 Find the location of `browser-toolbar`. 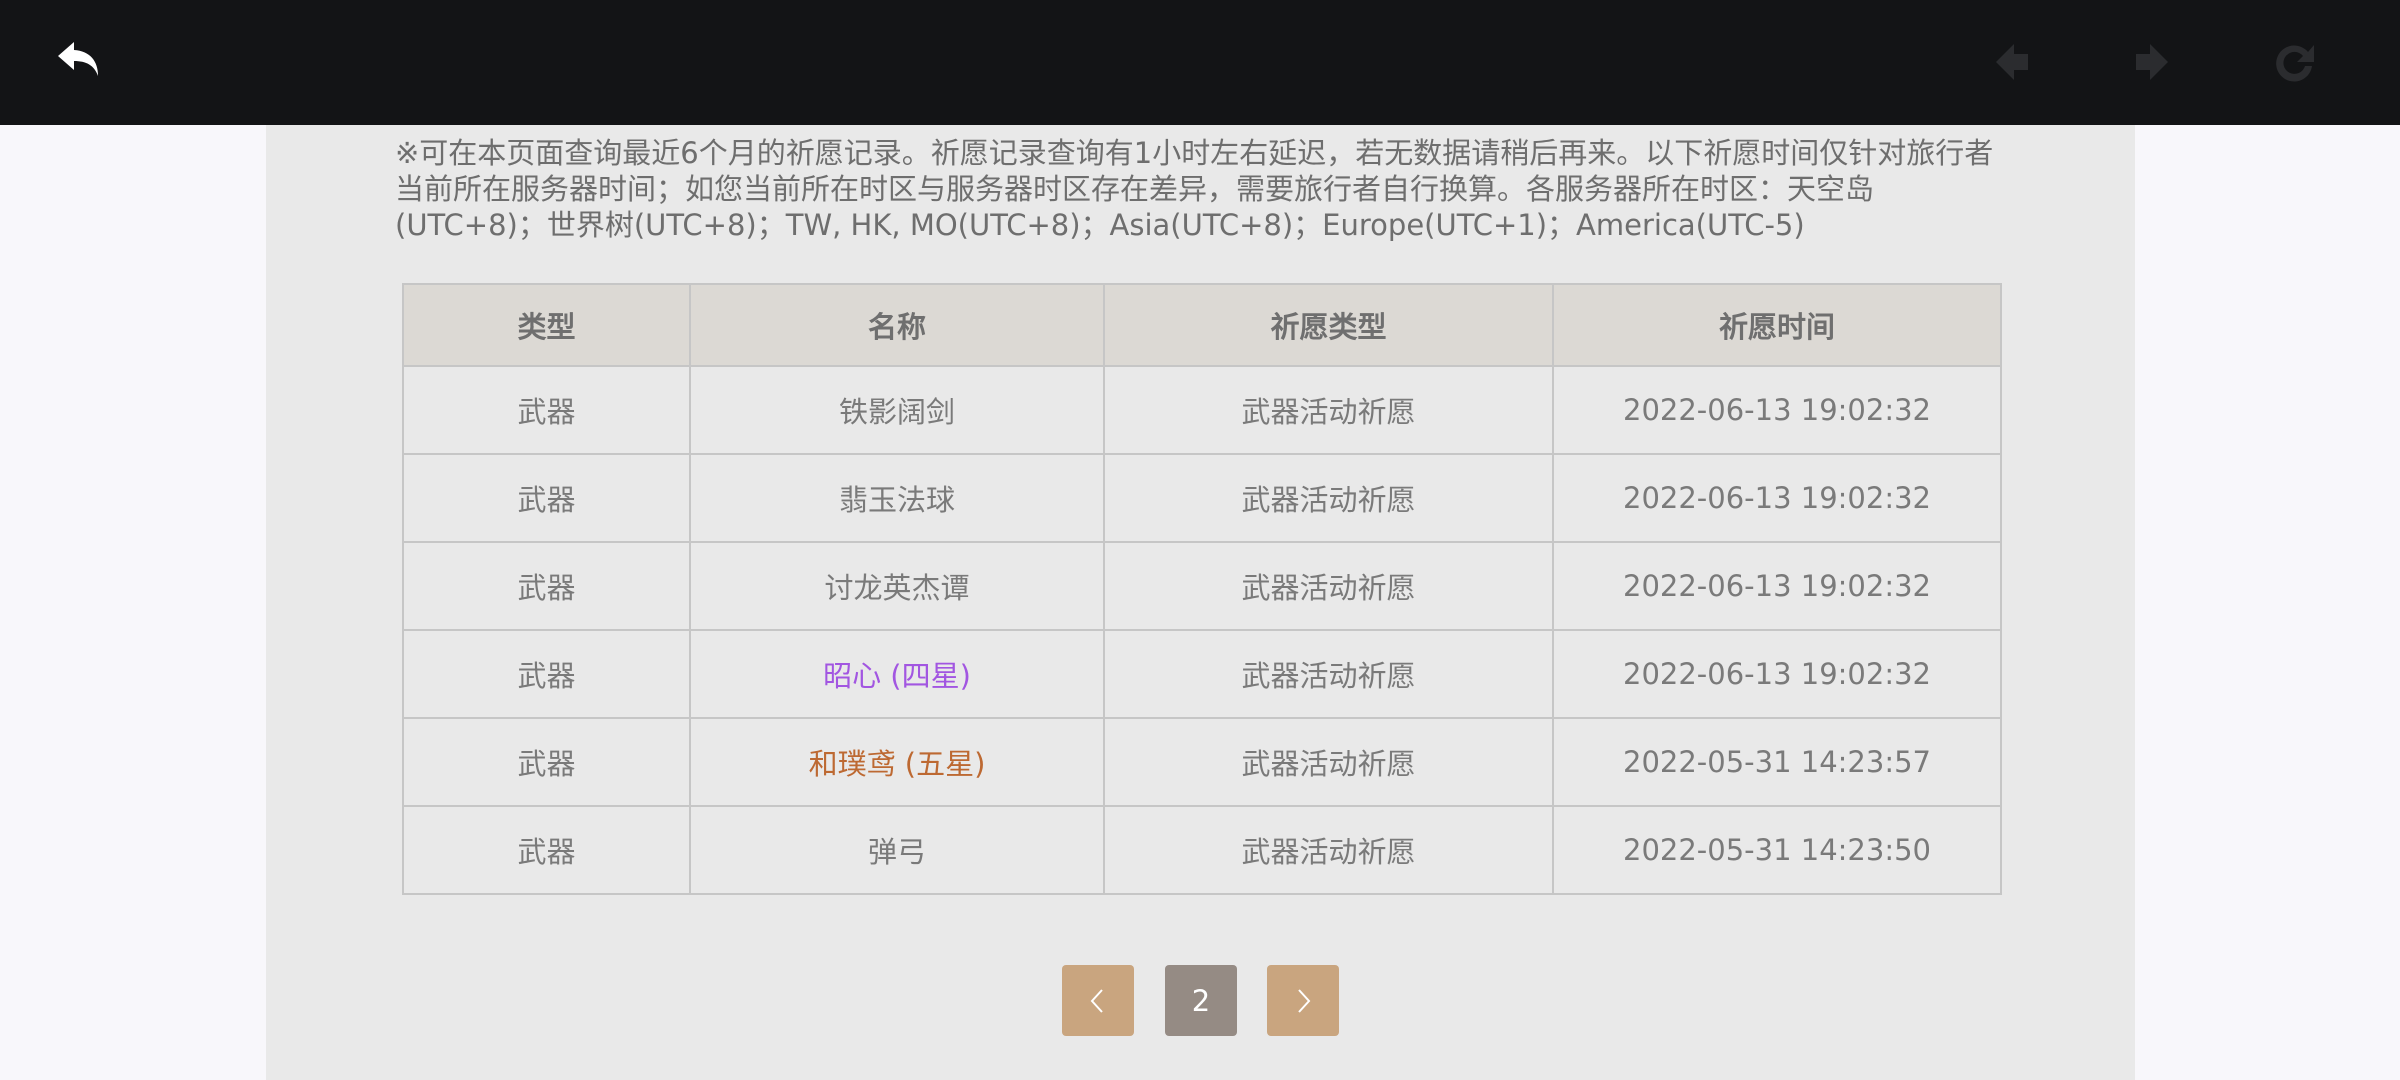

browser-toolbar is located at coordinates (1200, 62).